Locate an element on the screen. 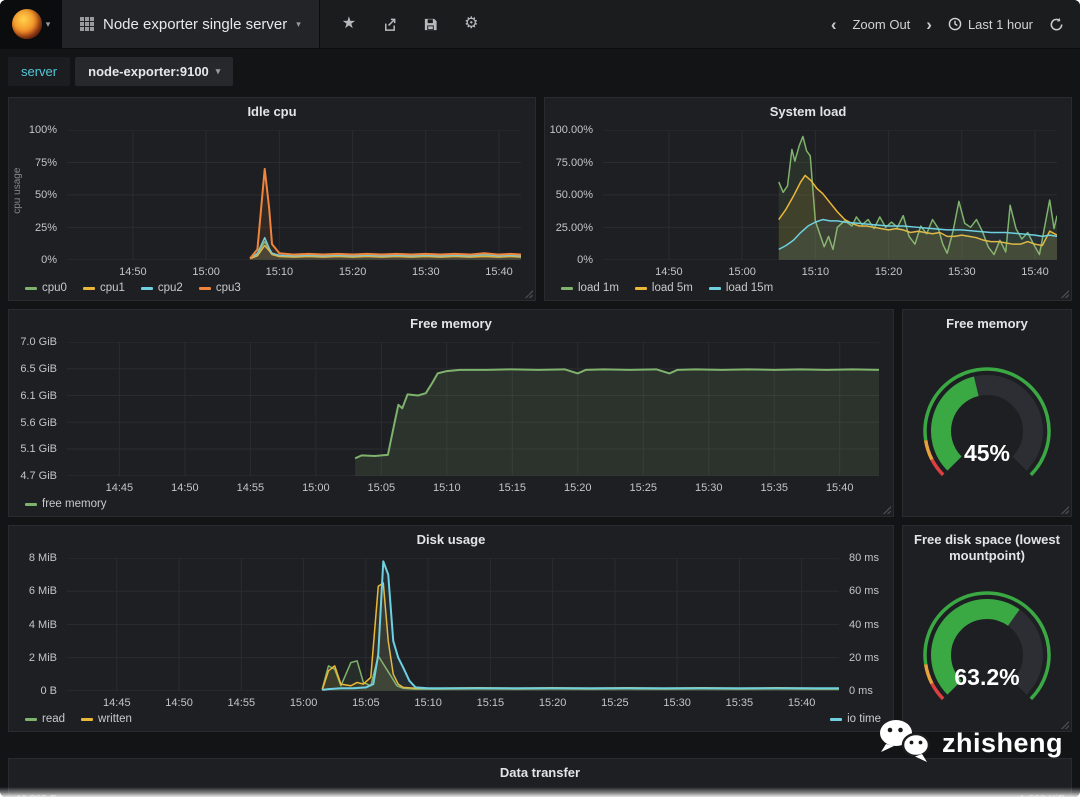 The width and height of the screenshot is (1080, 797). gear-icon: ⚙ is located at coordinates (471, 23).